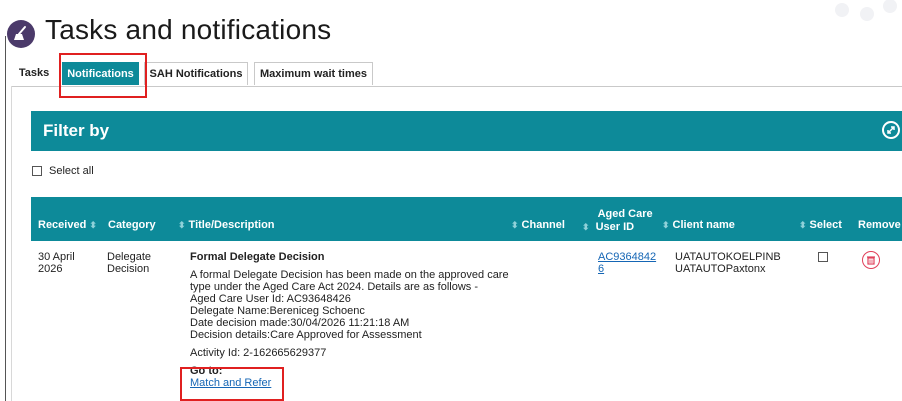  I want to click on cell-received: 30 April 2026, so click(56, 263).